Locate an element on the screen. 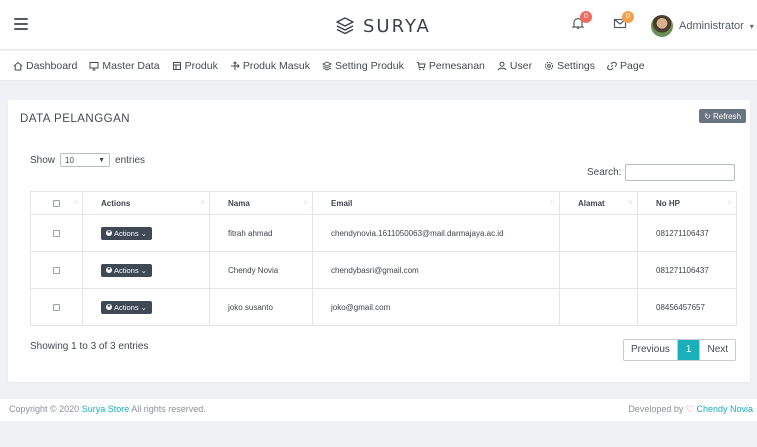 The height and width of the screenshot is (447, 757). layers-icon is located at coordinates (326, 65).